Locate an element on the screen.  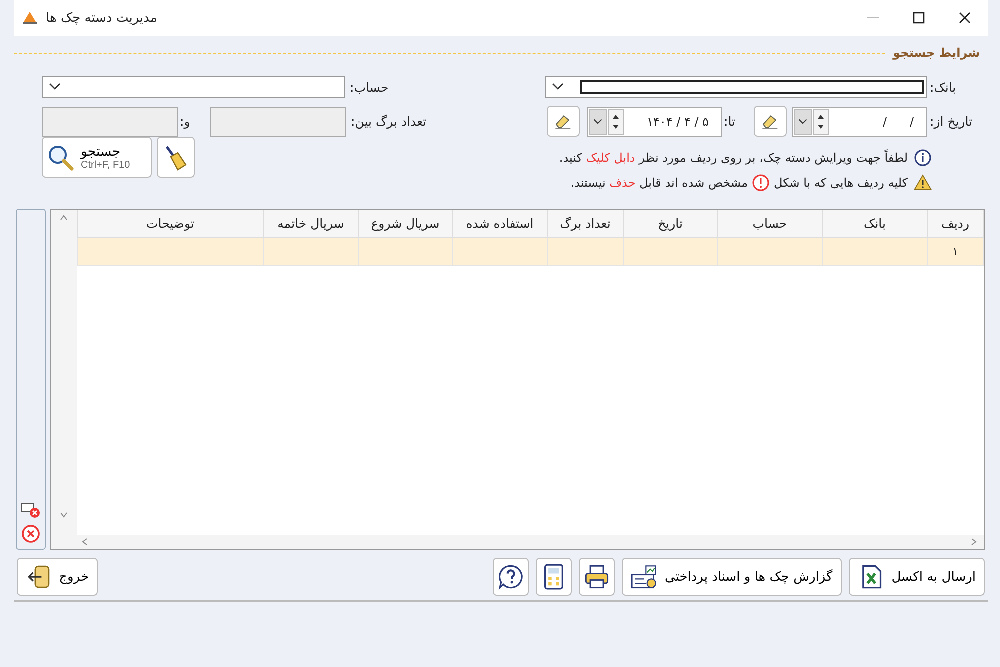
calculator-button is located at coordinates (554, 577).